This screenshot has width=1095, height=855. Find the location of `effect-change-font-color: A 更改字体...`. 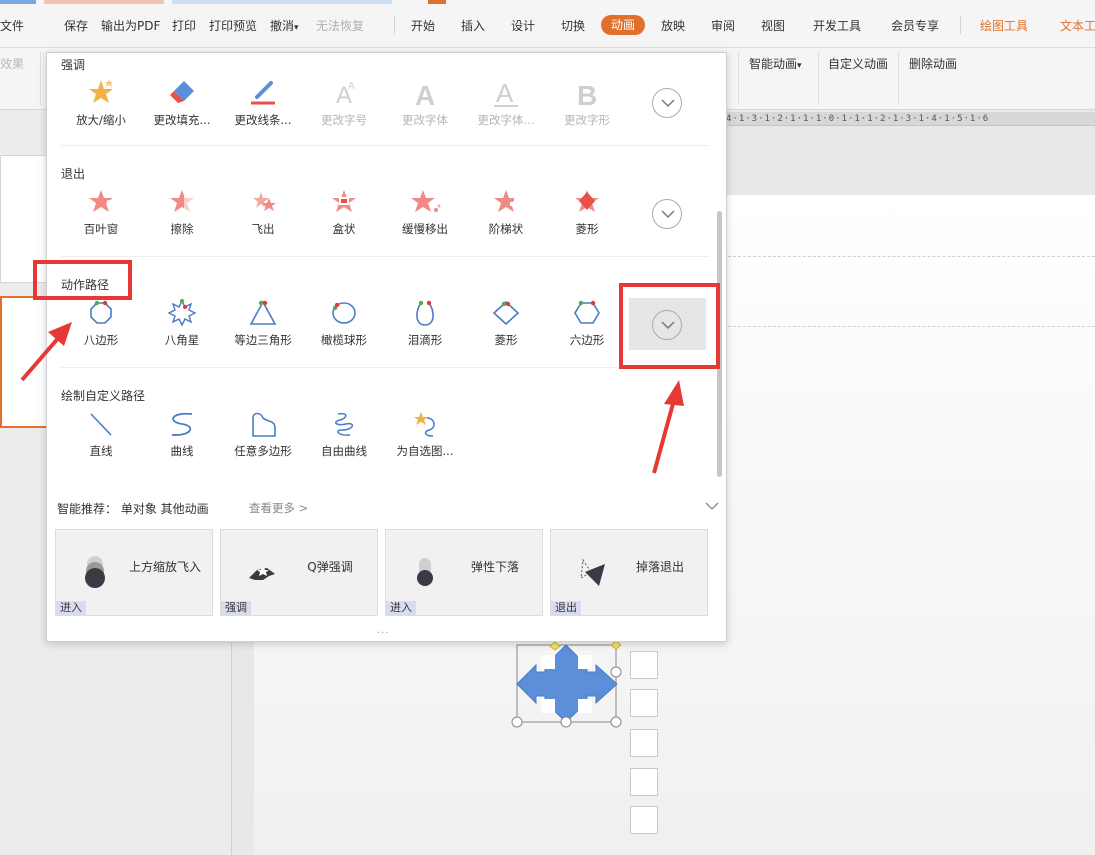

effect-change-font-color: A 更改字体... is located at coordinates (506, 102).